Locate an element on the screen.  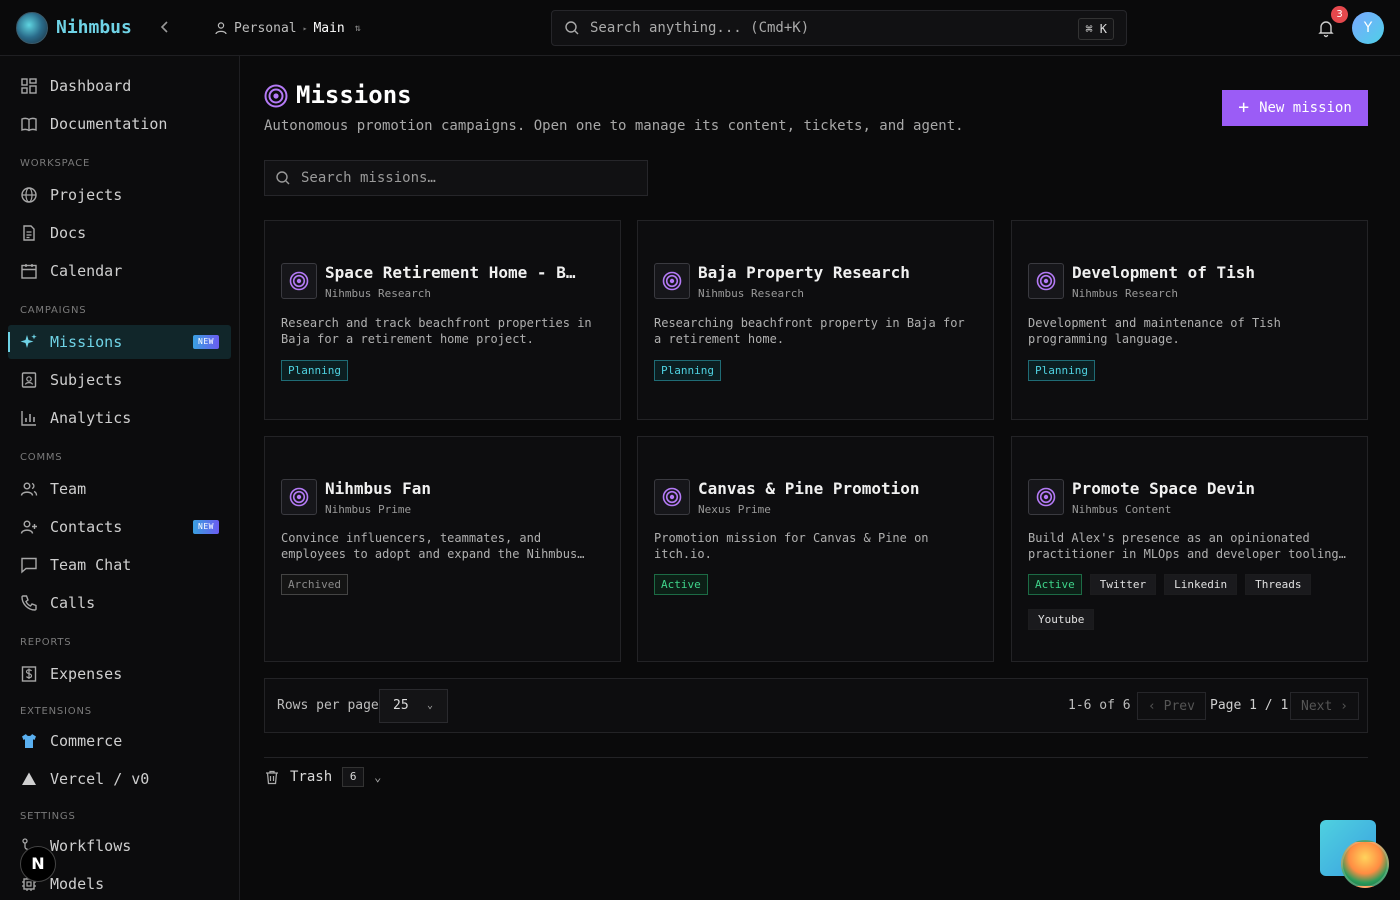
app-name: Nihmbus is located at coordinates (94, 27).